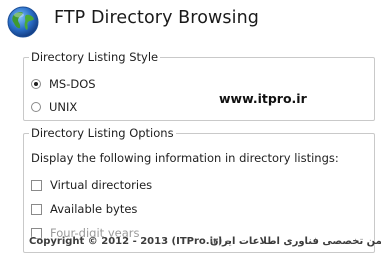 The height and width of the screenshot is (253, 381). What do you see at coordinates (295, 241) in the screenshot?
I see `watermark-persian: انجمن تخصصی فناوری اطلاعات ایران` at bounding box center [295, 241].